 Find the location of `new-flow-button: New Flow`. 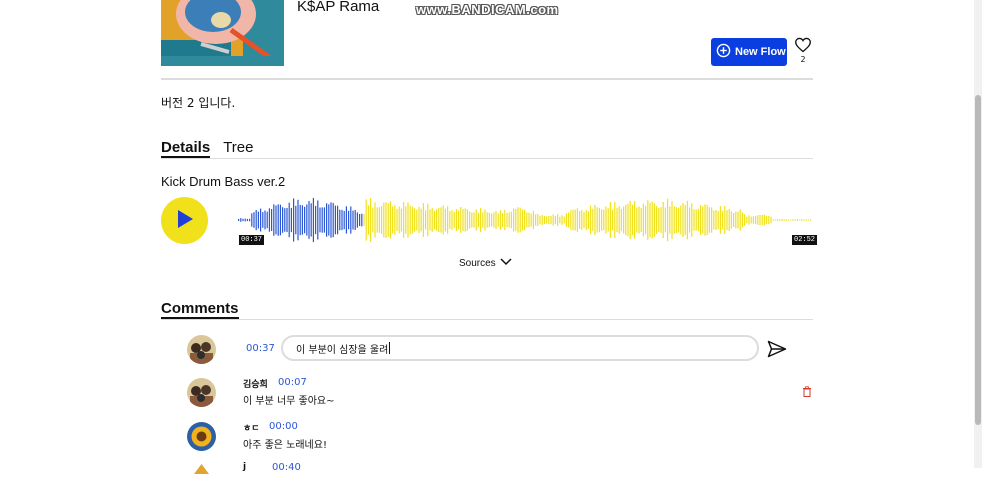

new-flow-button: New Flow is located at coordinates (749, 52).